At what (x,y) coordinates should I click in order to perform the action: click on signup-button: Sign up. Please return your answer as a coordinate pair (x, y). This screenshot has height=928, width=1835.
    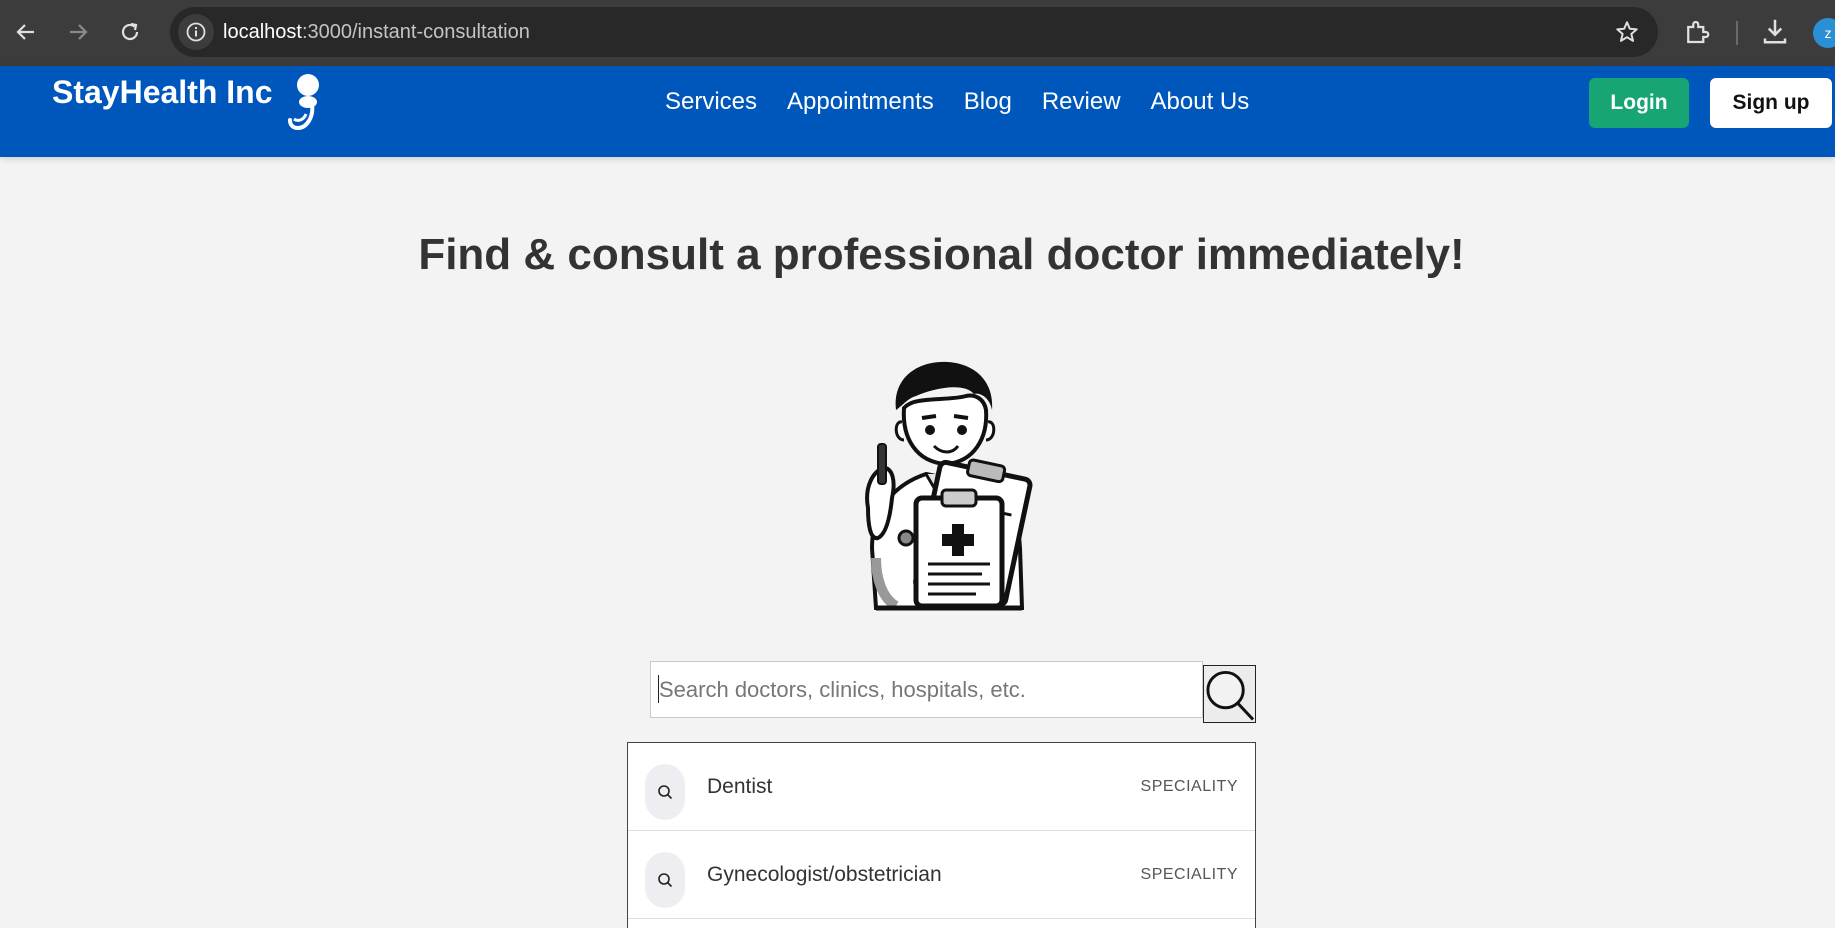
    Looking at the image, I should click on (1771, 103).